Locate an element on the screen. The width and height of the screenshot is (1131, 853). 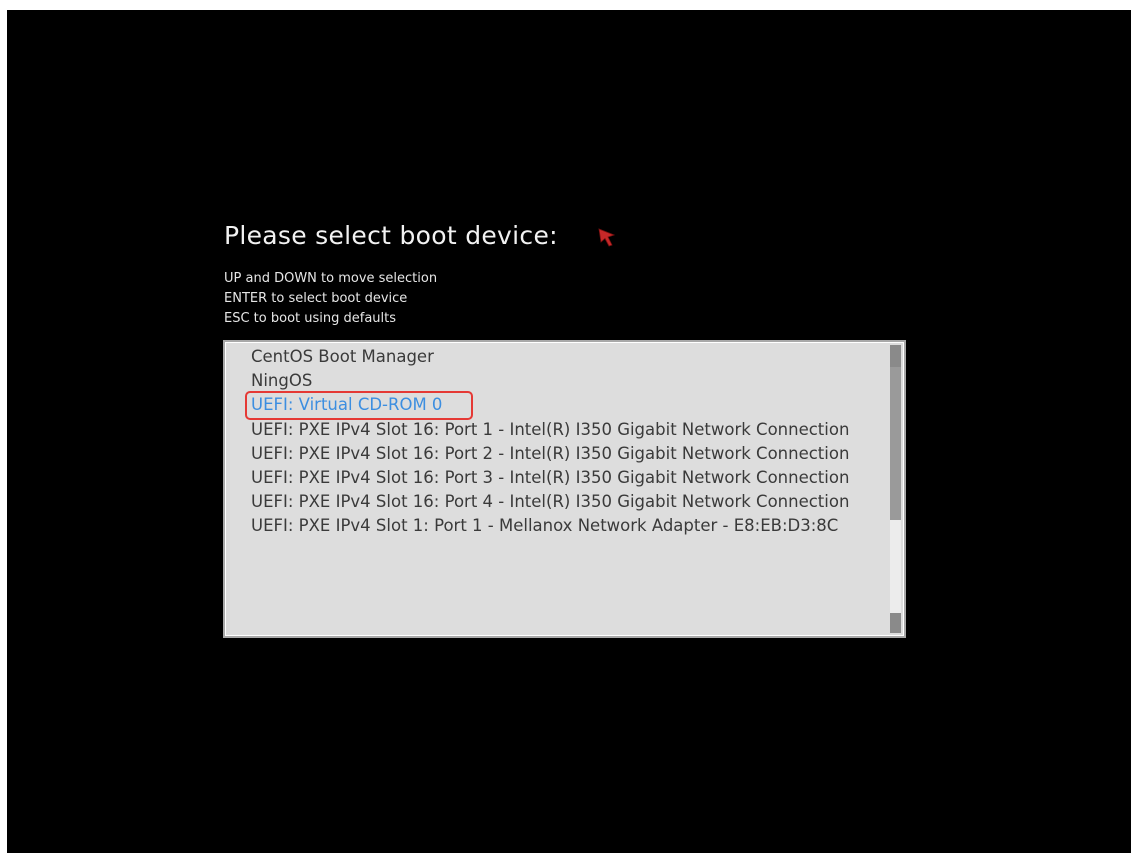
scrollbar-thumb is located at coordinates (895, 432).